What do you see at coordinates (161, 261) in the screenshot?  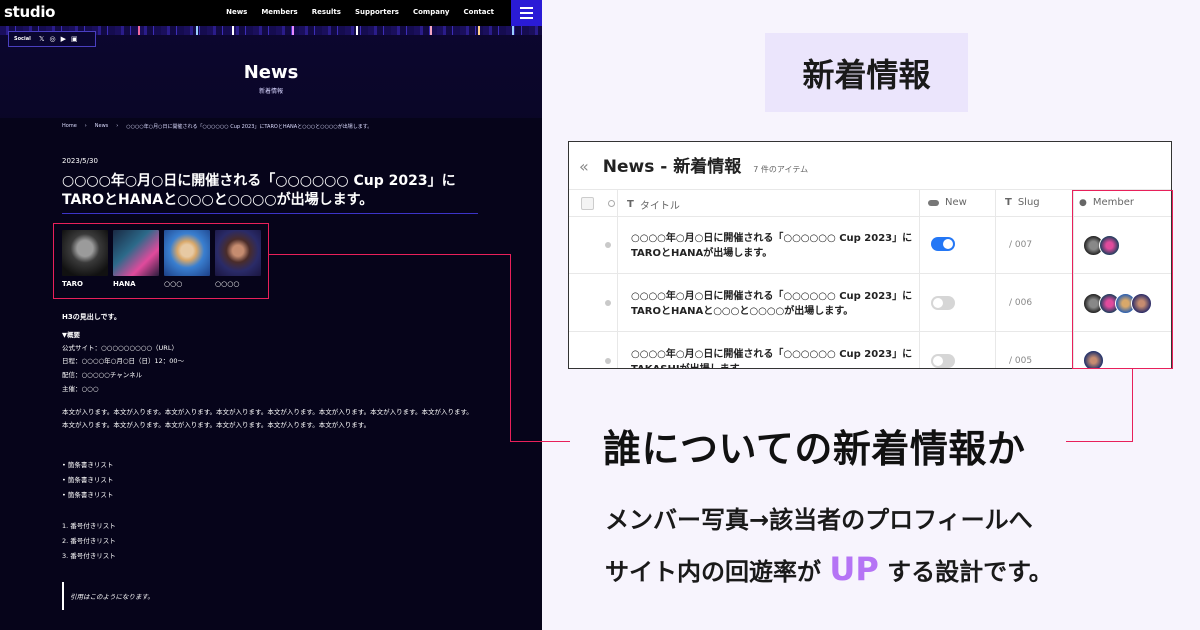 I see `member-highlight-box` at bounding box center [161, 261].